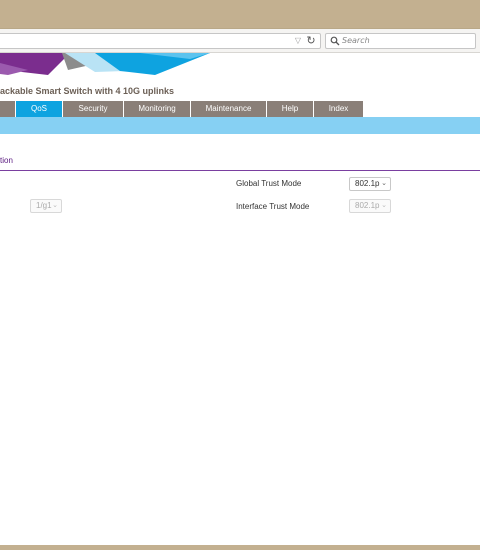 Image resolution: width=480 pixels, height=550 pixels. Describe the element at coordinates (160, 41) in the screenshot. I see `address-bar: ▽ ↻` at that location.